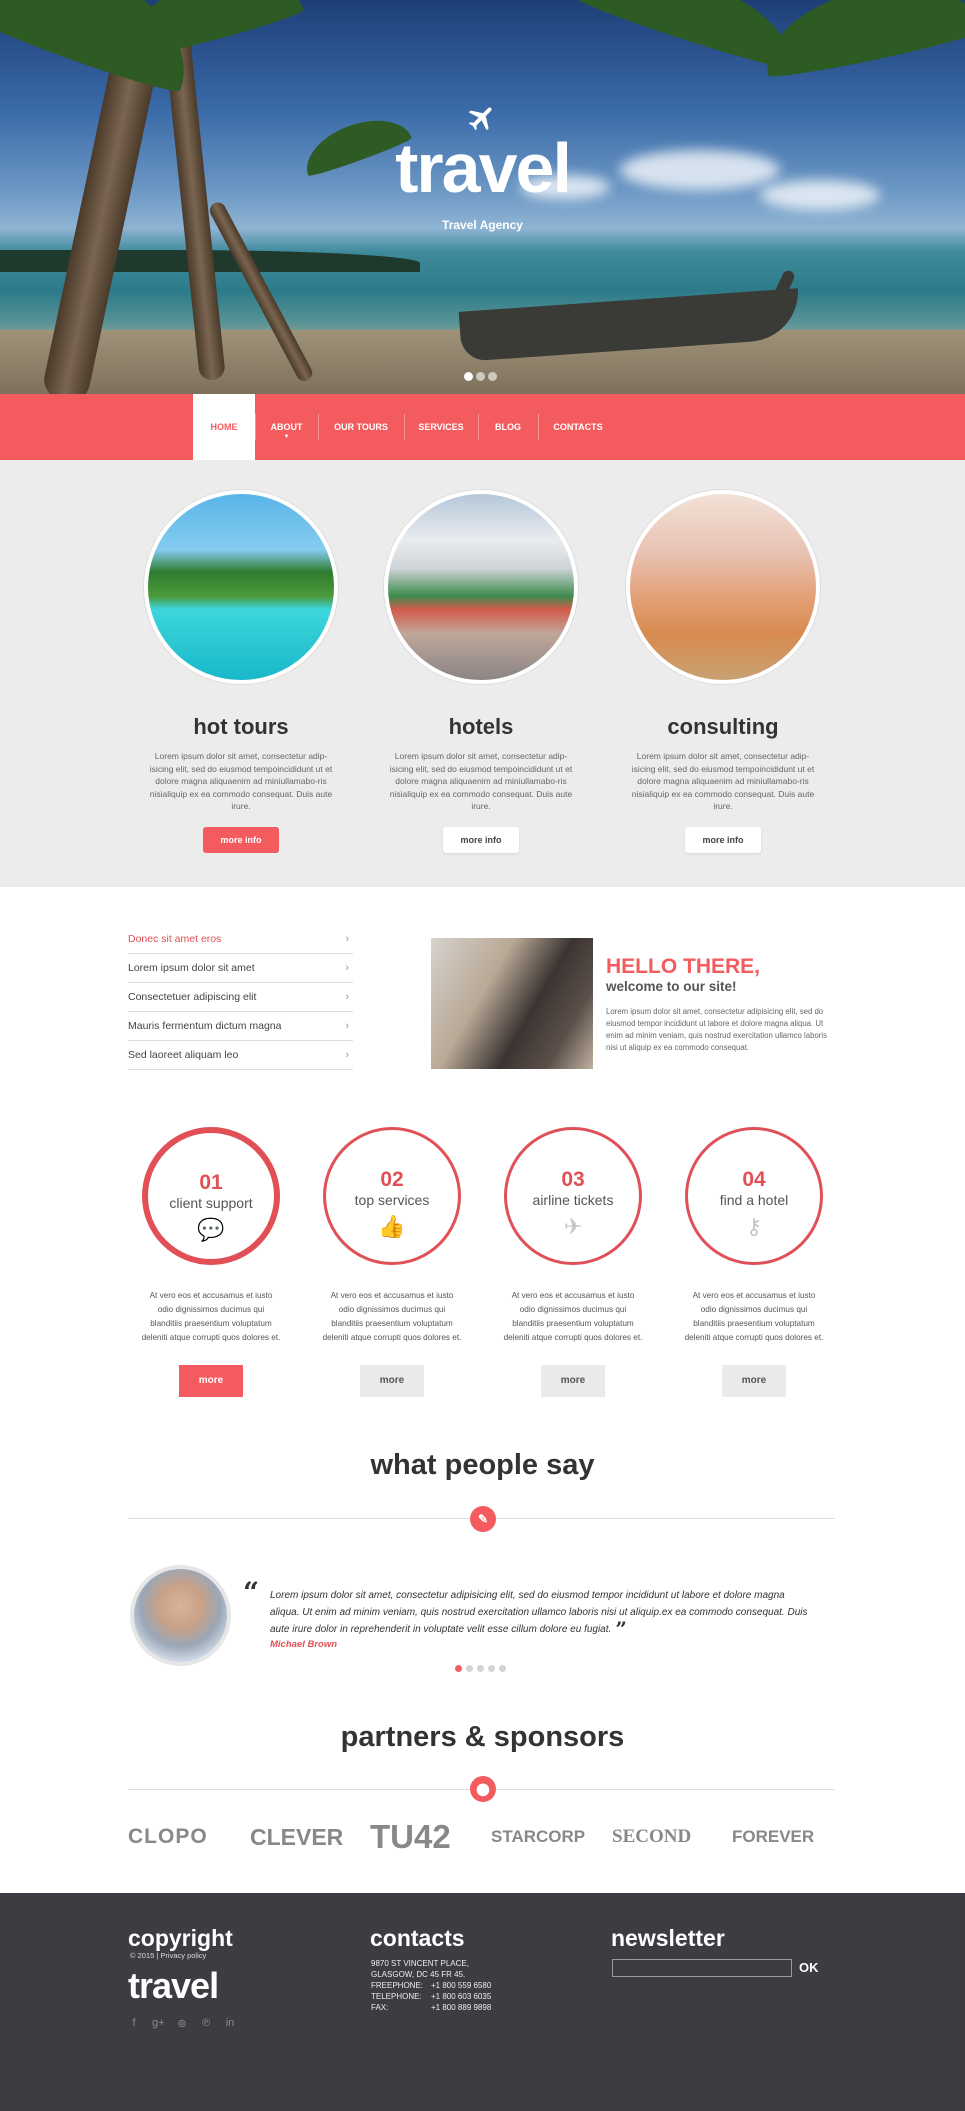 The image size is (965, 2111). What do you see at coordinates (702, 1968) in the screenshot?
I see `newsletter-email-input` at bounding box center [702, 1968].